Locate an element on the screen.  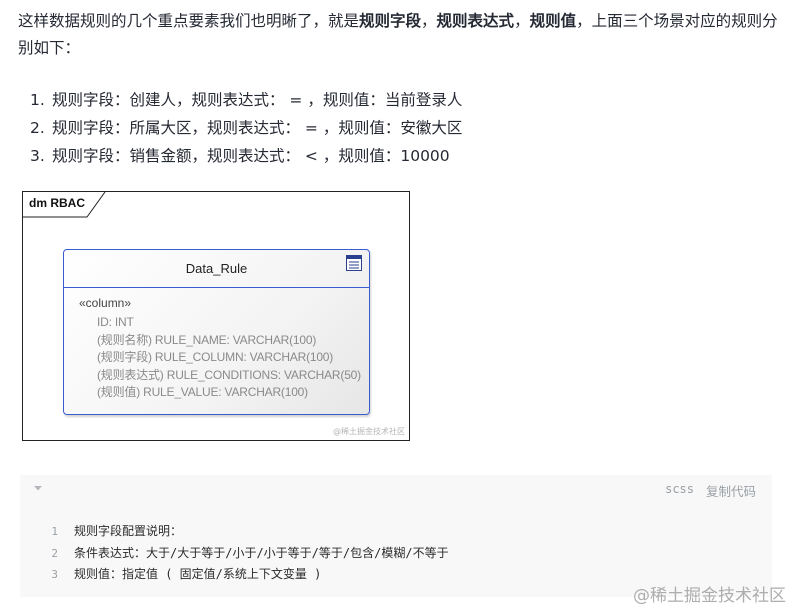
column-item: (规则表达式) RULE_CONDITIONS: VARCHAR(50) is located at coordinates (229, 374).